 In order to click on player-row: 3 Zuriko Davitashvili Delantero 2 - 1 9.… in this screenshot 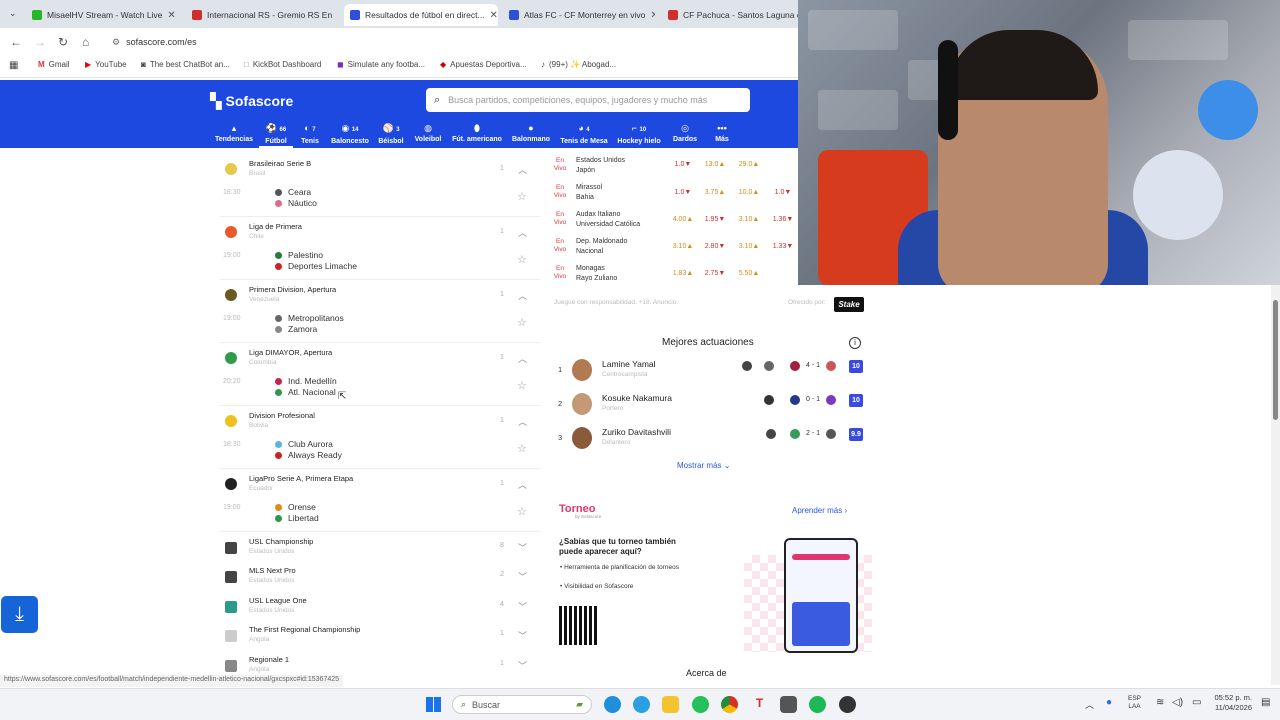, I will do `click(710, 441)`.